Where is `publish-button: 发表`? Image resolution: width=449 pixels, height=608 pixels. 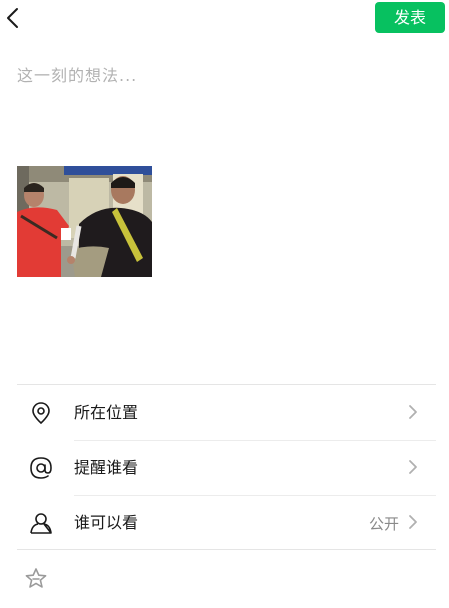
publish-button: 发表 is located at coordinates (410, 17).